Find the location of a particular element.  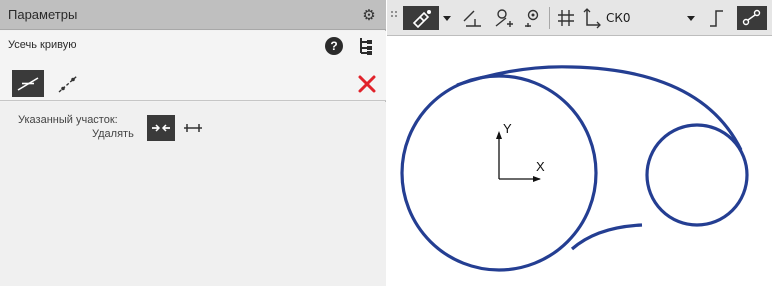

small-circle is located at coordinates (697, 175).